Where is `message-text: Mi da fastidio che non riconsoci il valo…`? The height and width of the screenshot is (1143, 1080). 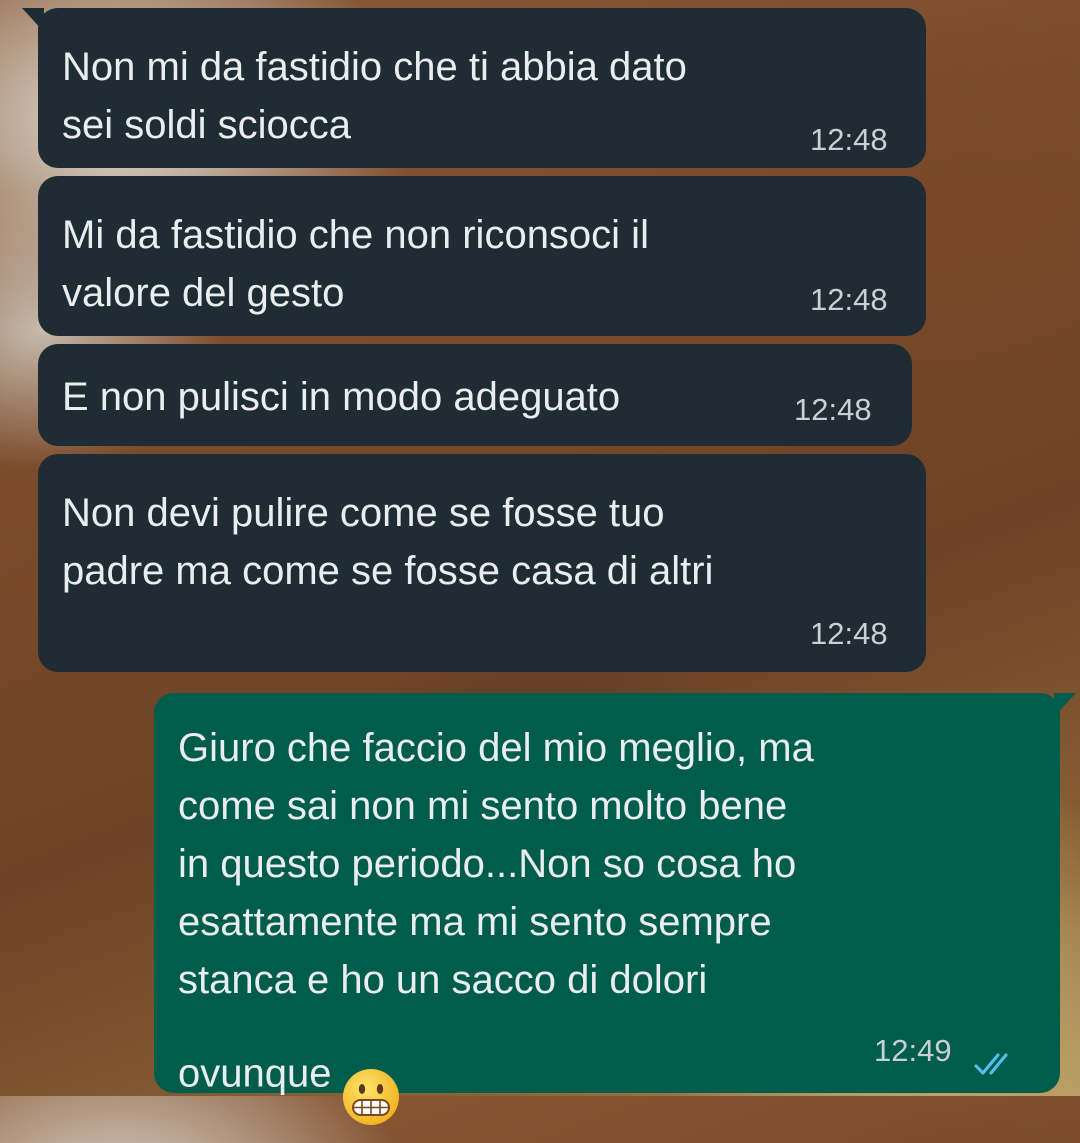
message-text: Mi da fastidio che non riconsoci il valo… is located at coordinates (355, 264).